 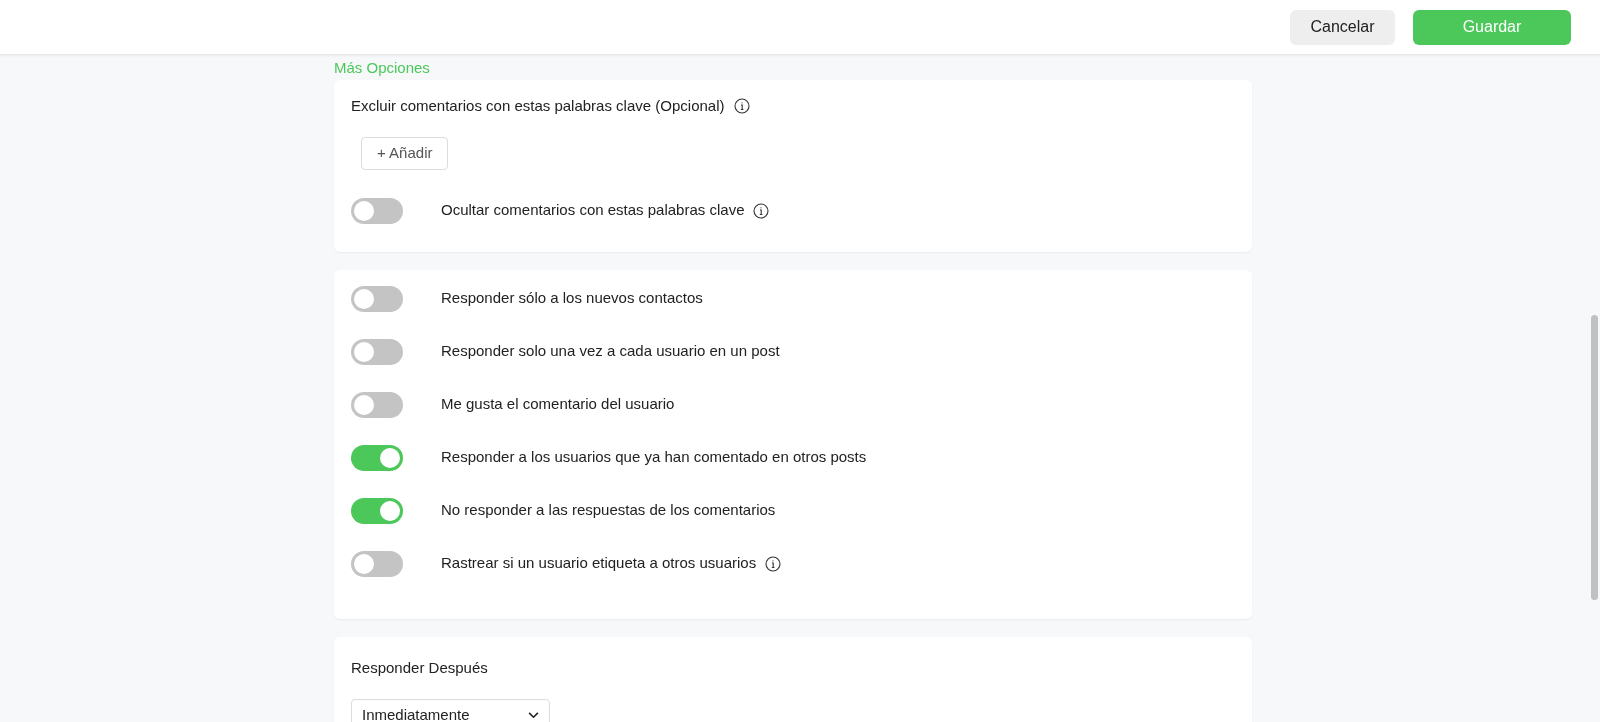 What do you see at coordinates (1594, 457) in the screenshot?
I see `scrollbar-thumb` at bounding box center [1594, 457].